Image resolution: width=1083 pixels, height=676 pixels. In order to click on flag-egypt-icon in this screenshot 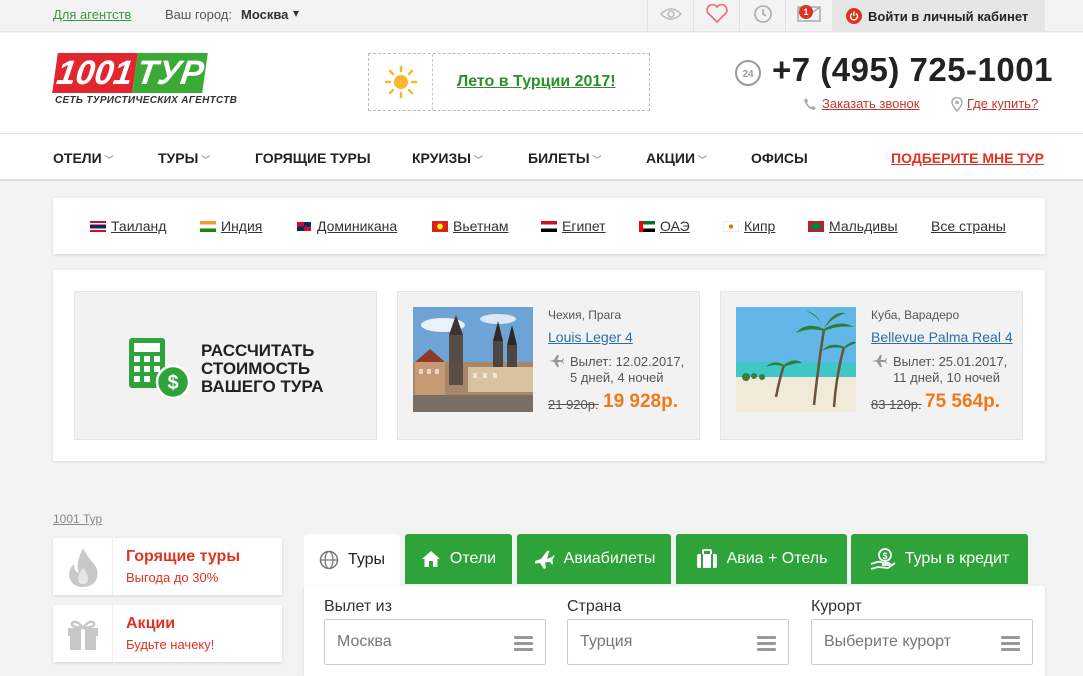, I will do `click(549, 226)`.